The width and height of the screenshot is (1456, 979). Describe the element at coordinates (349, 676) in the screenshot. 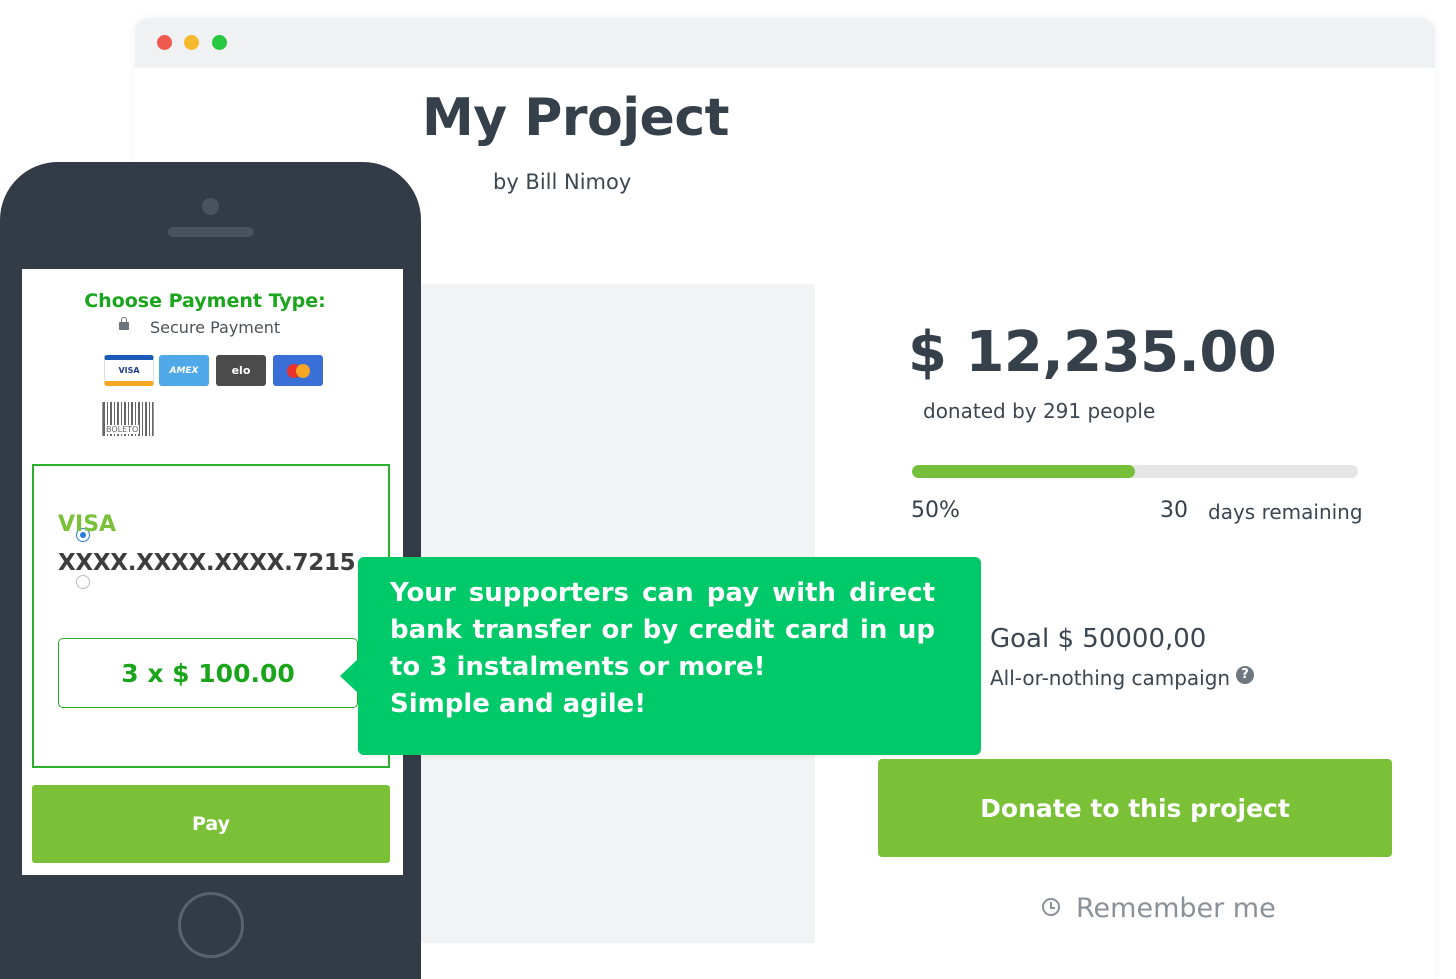

I see `callout-arrow` at that location.